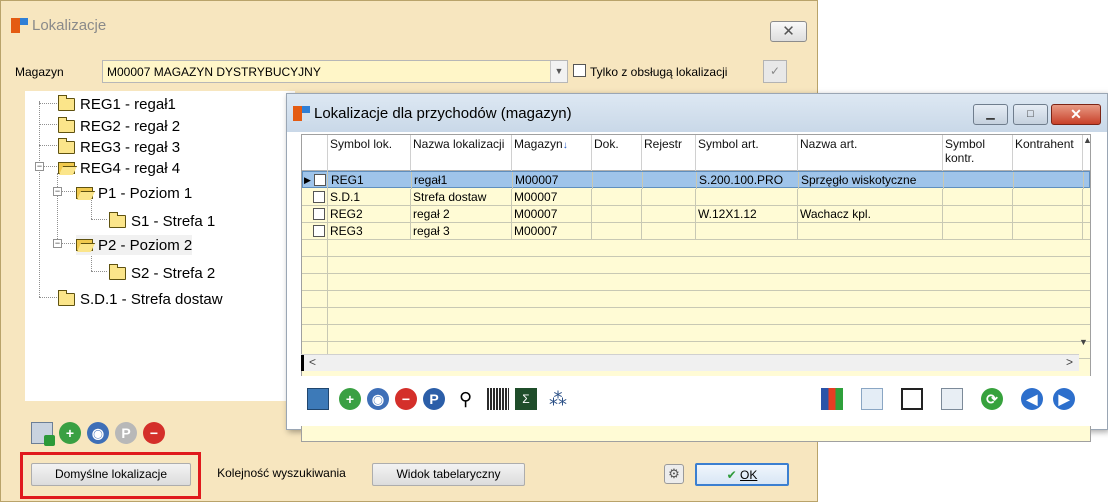 This screenshot has height=502, width=1108. What do you see at coordinates (335, 71) in the screenshot?
I see `magazyn-select: M00007 MAGAZYN DYSTRYBUCYJNY ▼` at bounding box center [335, 71].